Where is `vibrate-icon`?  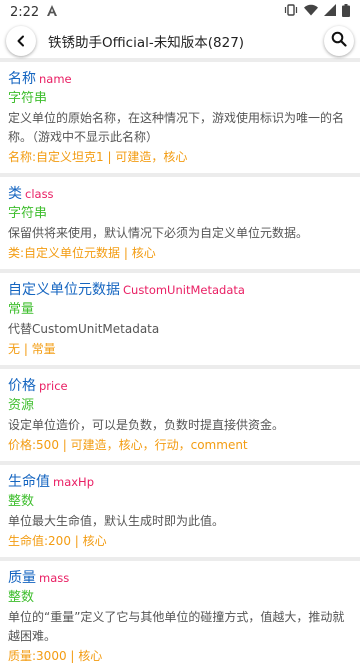 vibrate-icon is located at coordinates (291, 12).